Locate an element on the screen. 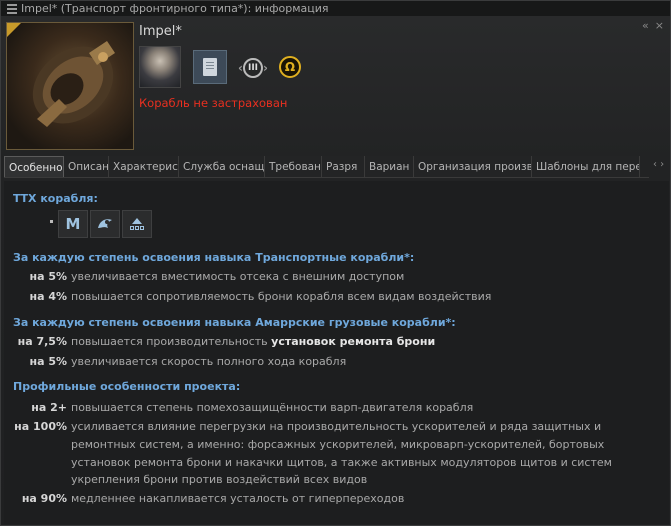 Image resolution: width=671 pixels, height=526 pixels. skill-rank-badge: ‹ III › is located at coordinates (253, 68).